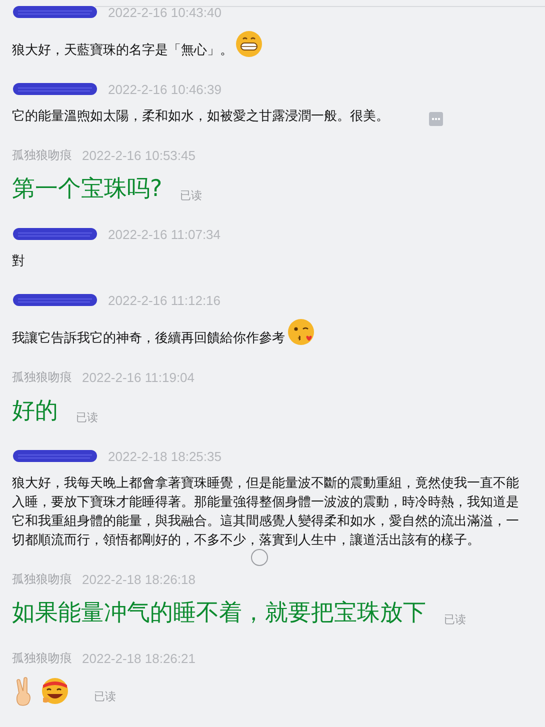  I want to click on timestamp: 2022-2-16 10:53:45, so click(139, 155).